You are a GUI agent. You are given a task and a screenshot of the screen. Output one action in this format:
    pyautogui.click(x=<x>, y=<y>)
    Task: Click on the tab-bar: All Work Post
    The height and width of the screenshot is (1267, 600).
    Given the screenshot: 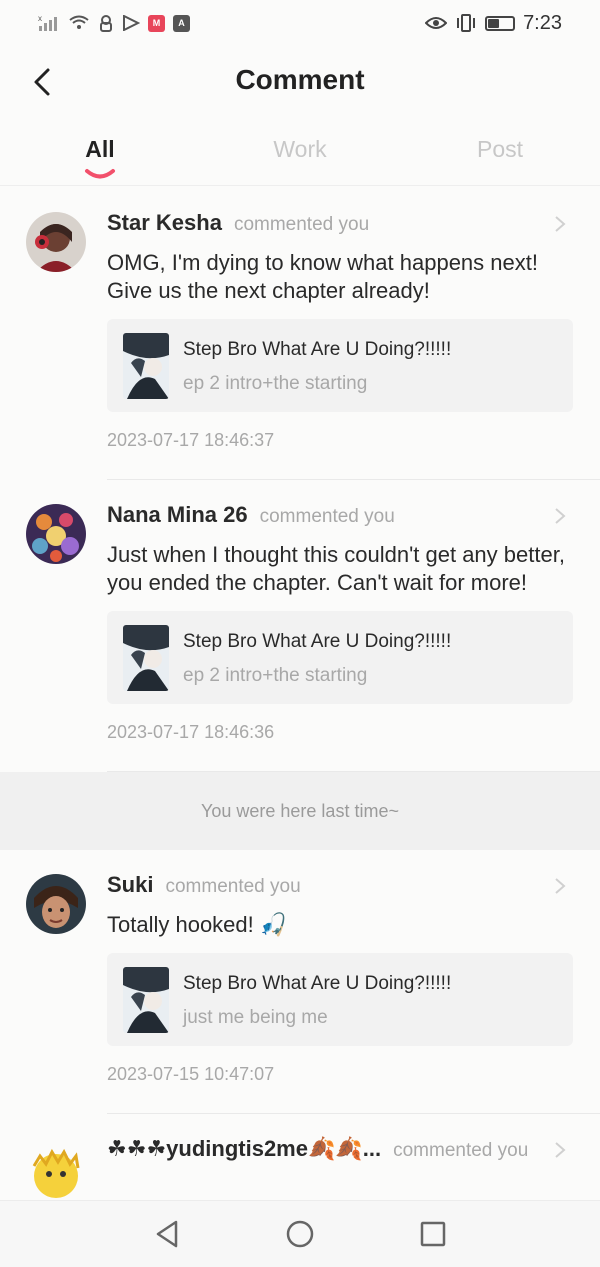 What is the action you would take?
    pyautogui.click(x=300, y=157)
    